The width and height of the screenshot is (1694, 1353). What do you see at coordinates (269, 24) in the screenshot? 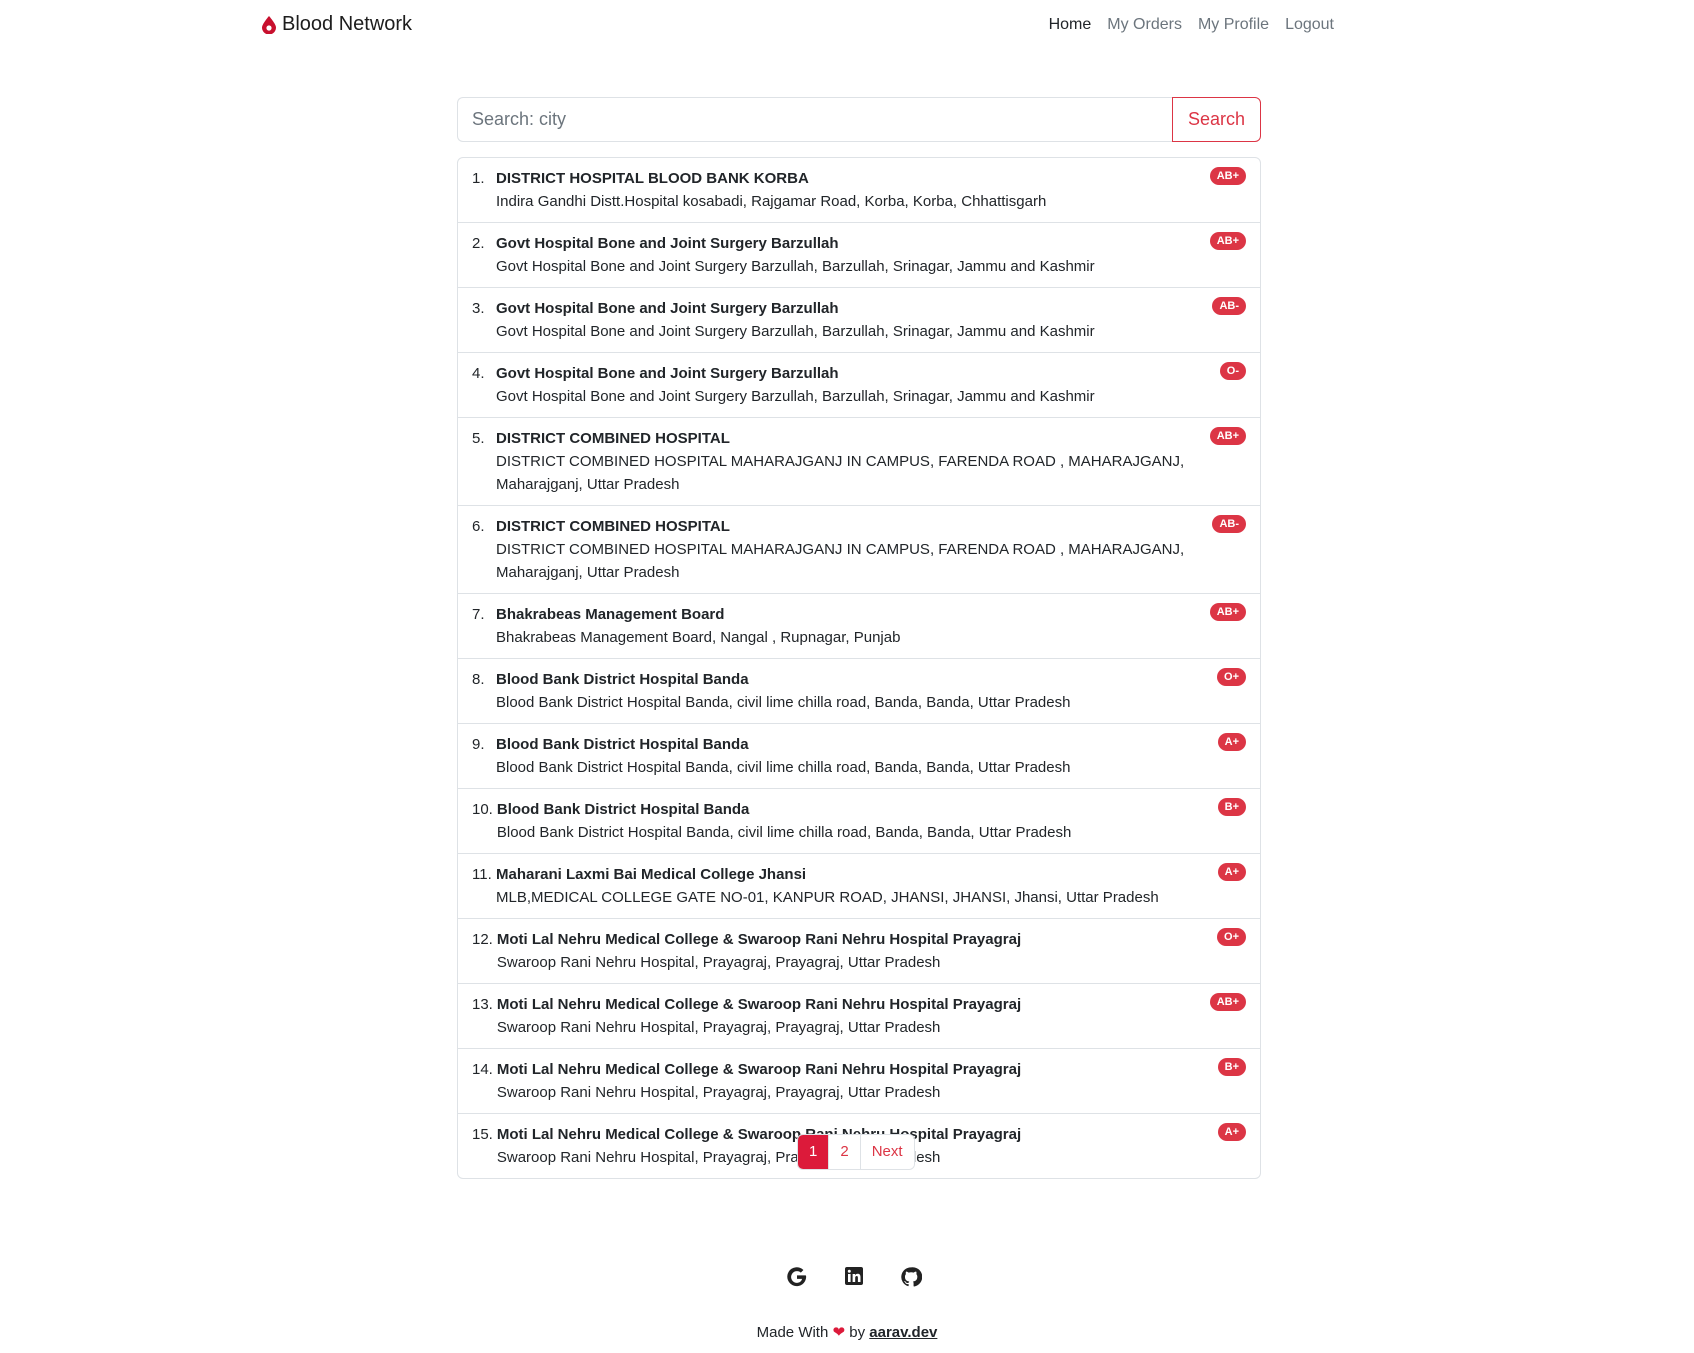
I see `blood-drop-icon` at bounding box center [269, 24].